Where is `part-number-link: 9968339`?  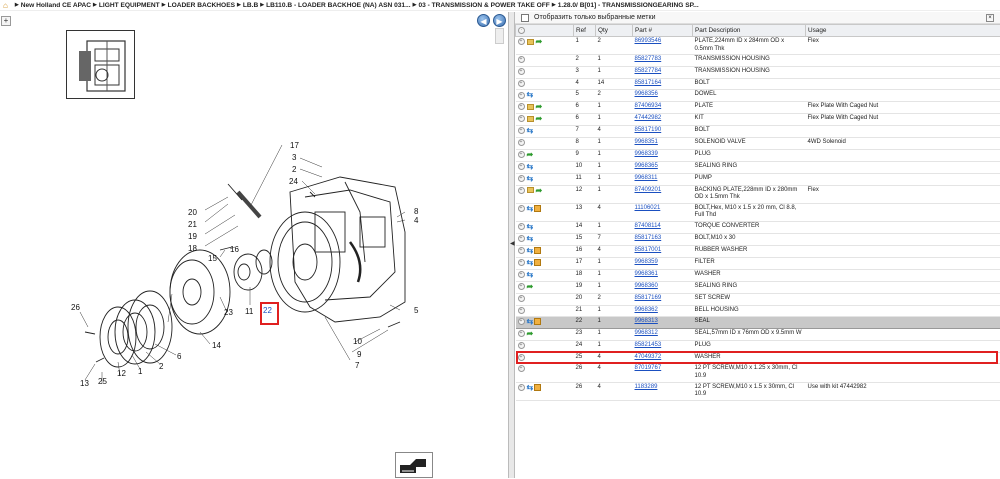
part-number-link: 9968339 is located at coordinates (646, 154).